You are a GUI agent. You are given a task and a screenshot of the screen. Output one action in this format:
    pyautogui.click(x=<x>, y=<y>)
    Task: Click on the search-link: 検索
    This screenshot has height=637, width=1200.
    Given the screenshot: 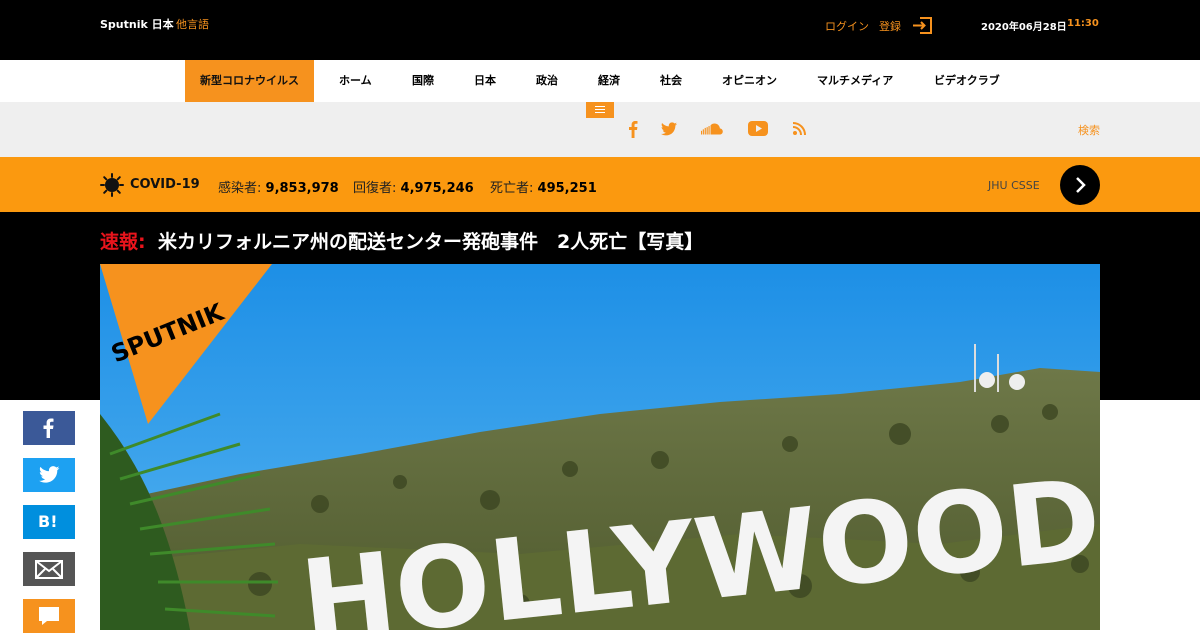 What is the action you would take?
    pyautogui.click(x=1089, y=130)
    